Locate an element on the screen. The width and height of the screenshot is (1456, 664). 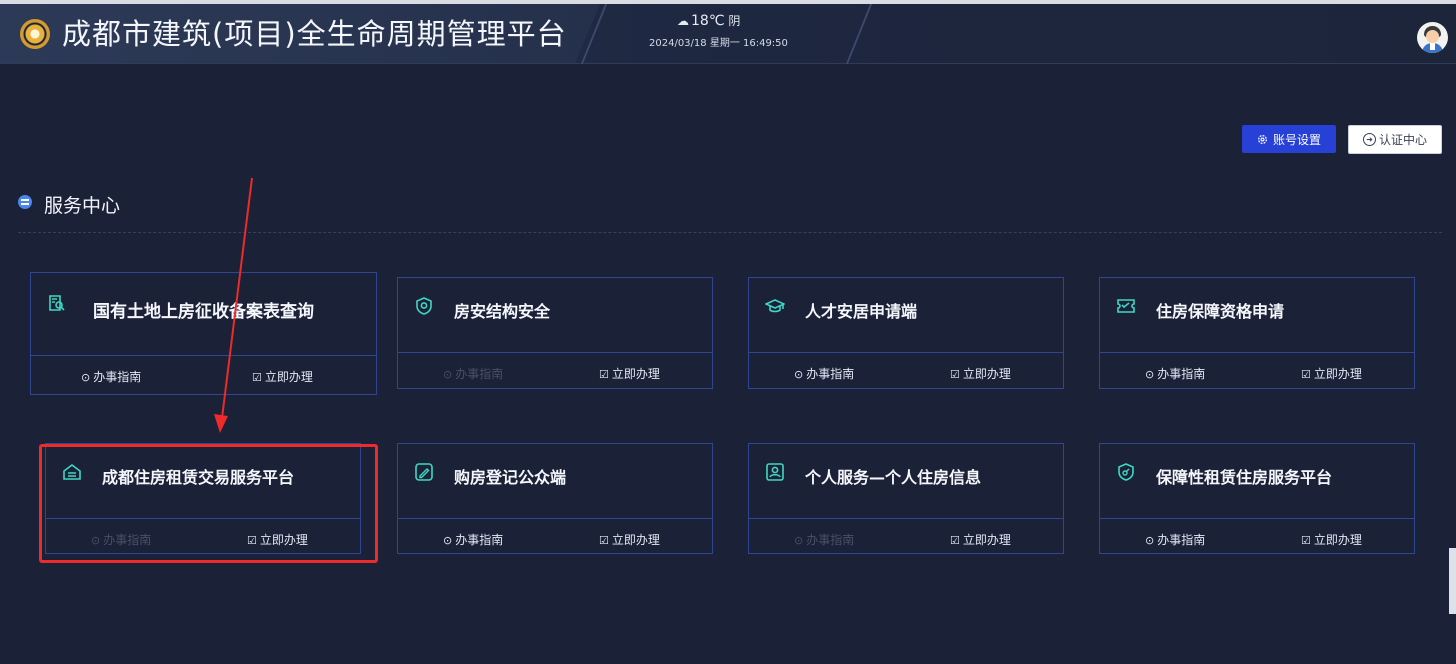
annotation-arrow is located at coordinates (233, 305).